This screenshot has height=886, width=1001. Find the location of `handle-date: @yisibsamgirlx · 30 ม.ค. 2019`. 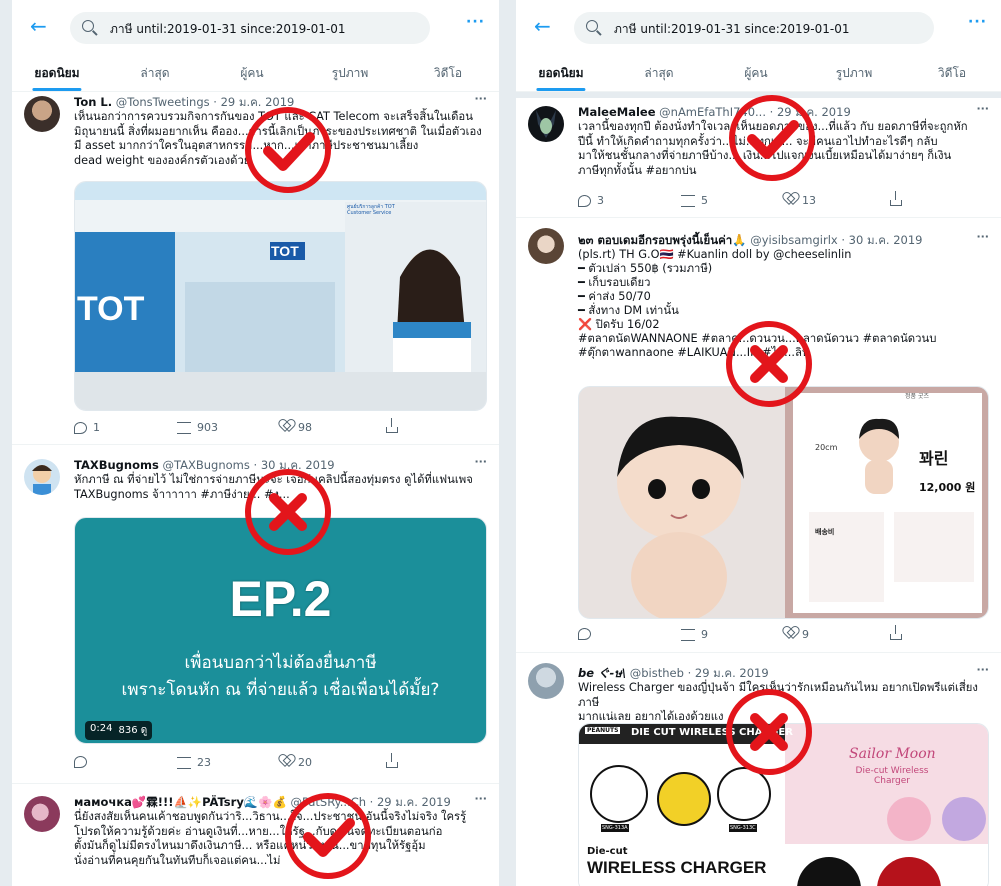

handle-date: @yisibsamgirlx · 30 ม.ค. 2019 is located at coordinates (836, 240).